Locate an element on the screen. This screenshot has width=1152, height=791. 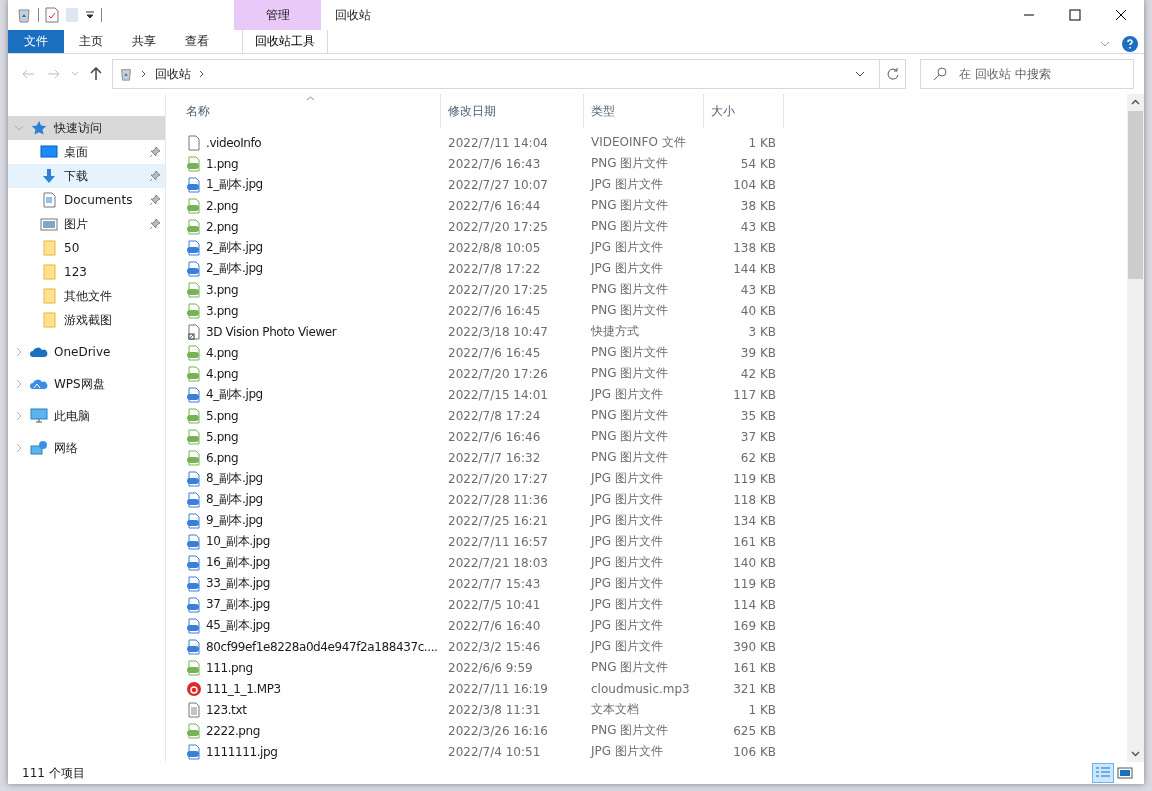
file-name-cell: 4_副本.jpg is located at coordinates (310, 394).